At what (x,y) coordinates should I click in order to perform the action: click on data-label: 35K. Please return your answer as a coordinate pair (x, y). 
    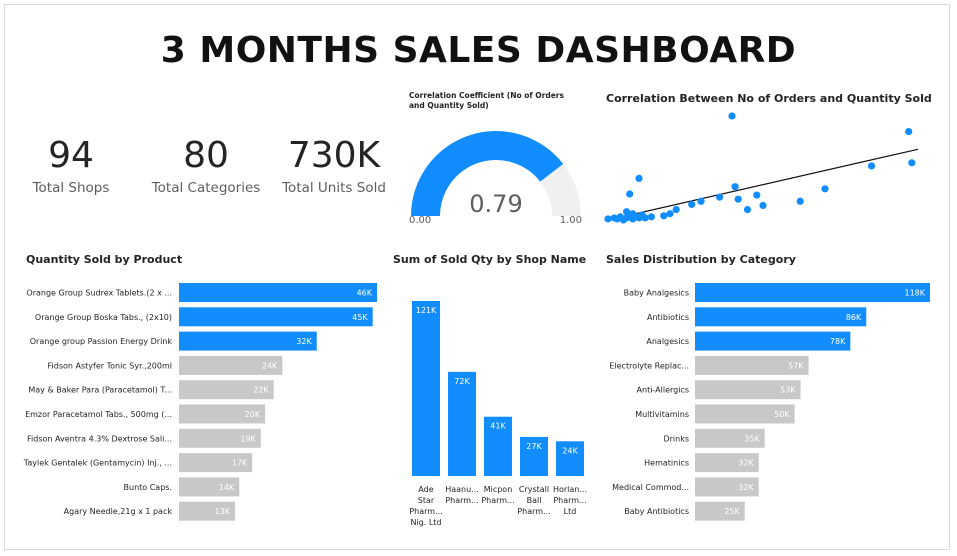
    Looking at the image, I should click on (752, 438).